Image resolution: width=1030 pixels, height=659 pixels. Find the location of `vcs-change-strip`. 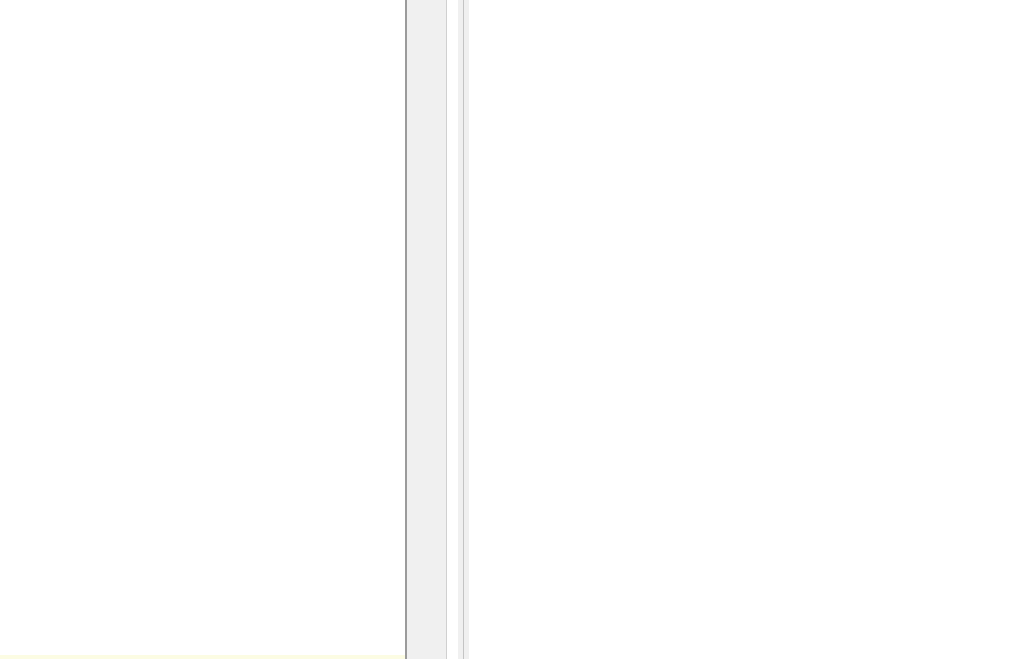

vcs-change-strip is located at coordinates (452, 329).